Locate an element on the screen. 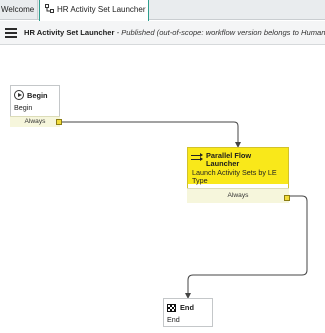 Image resolution: width=325 pixels, height=333 pixels. parallel-node-description: Launch Activity Sets by LE Type is located at coordinates (234, 176).